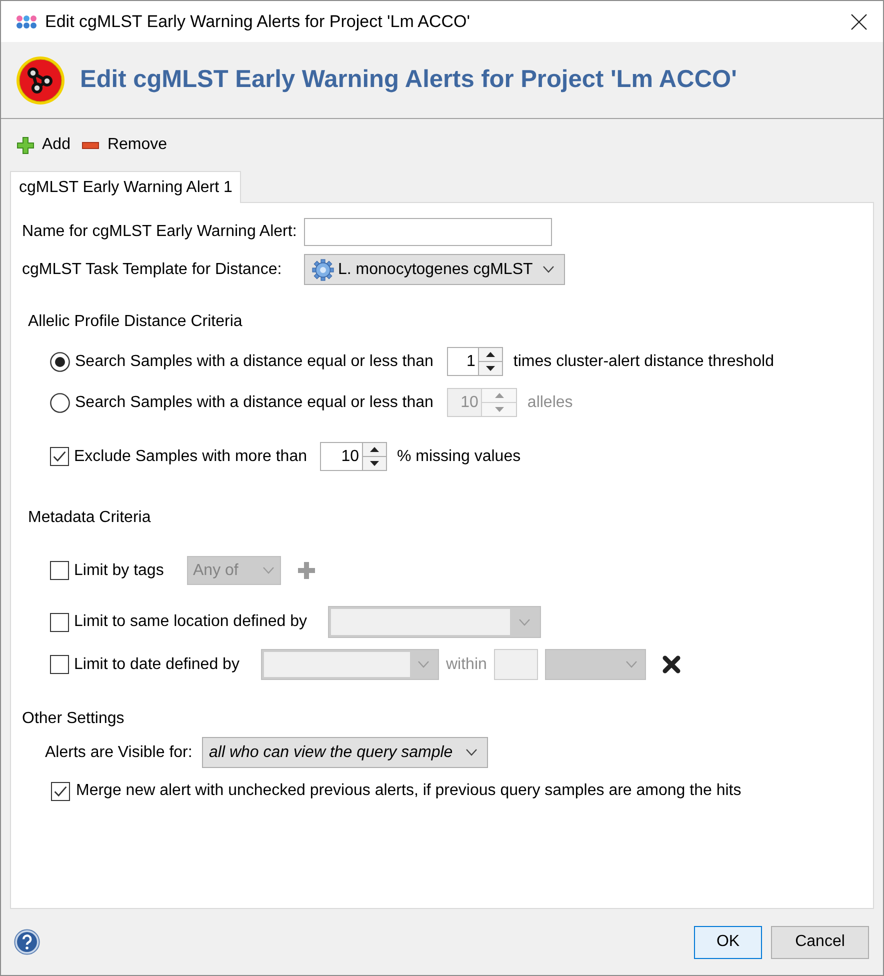 The width and height of the screenshot is (884, 976). What do you see at coordinates (345, 752) in the screenshot?
I see `dropdown: all who can view the query sample` at bounding box center [345, 752].